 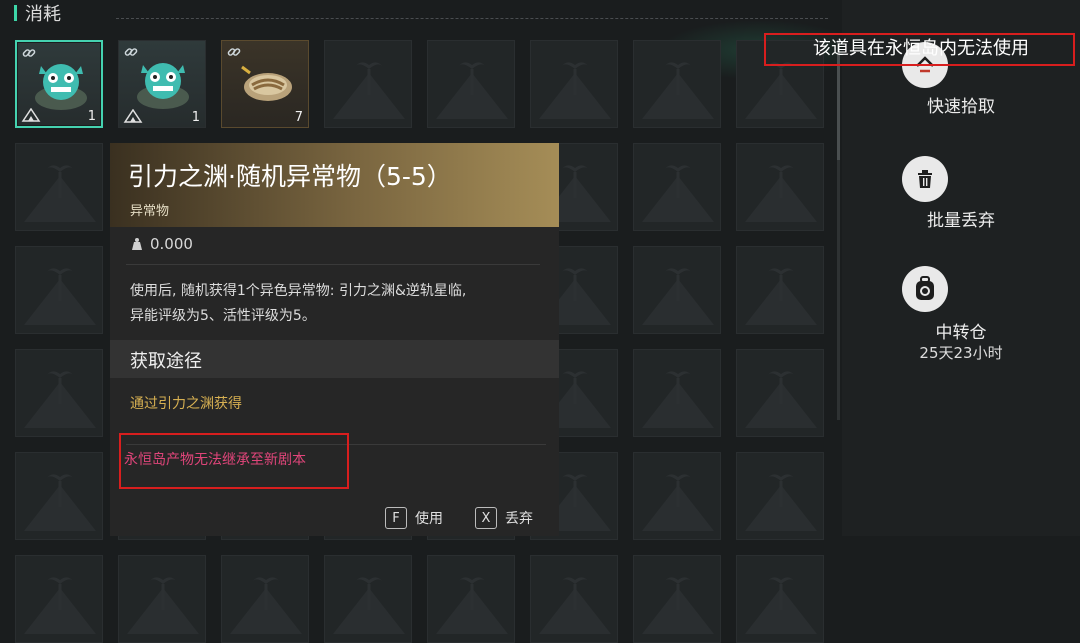 What do you see at coordinates (519, 519) in the screenshot?
I see `discard-label: 丢弃` at bounding box center [519, 519].